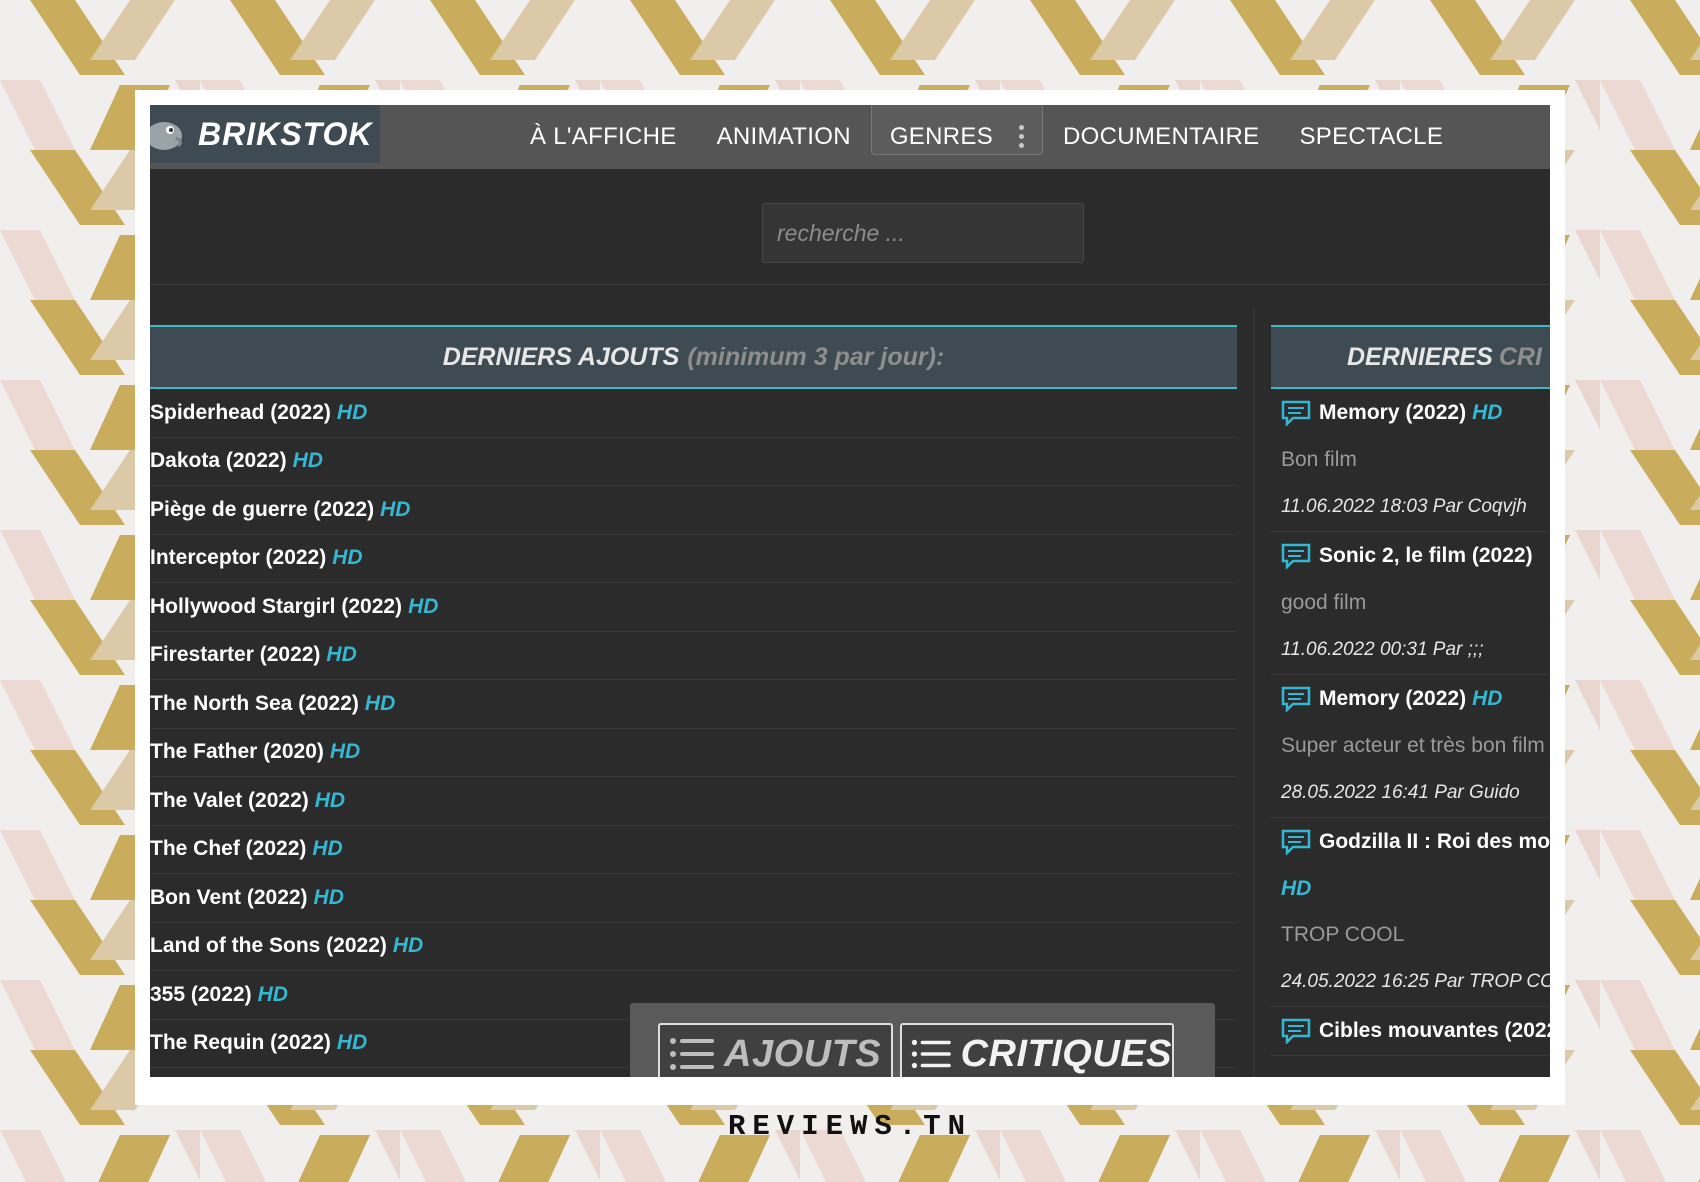  I want to click on tab-ajouts: AJOUTS, so click(775, 1050).